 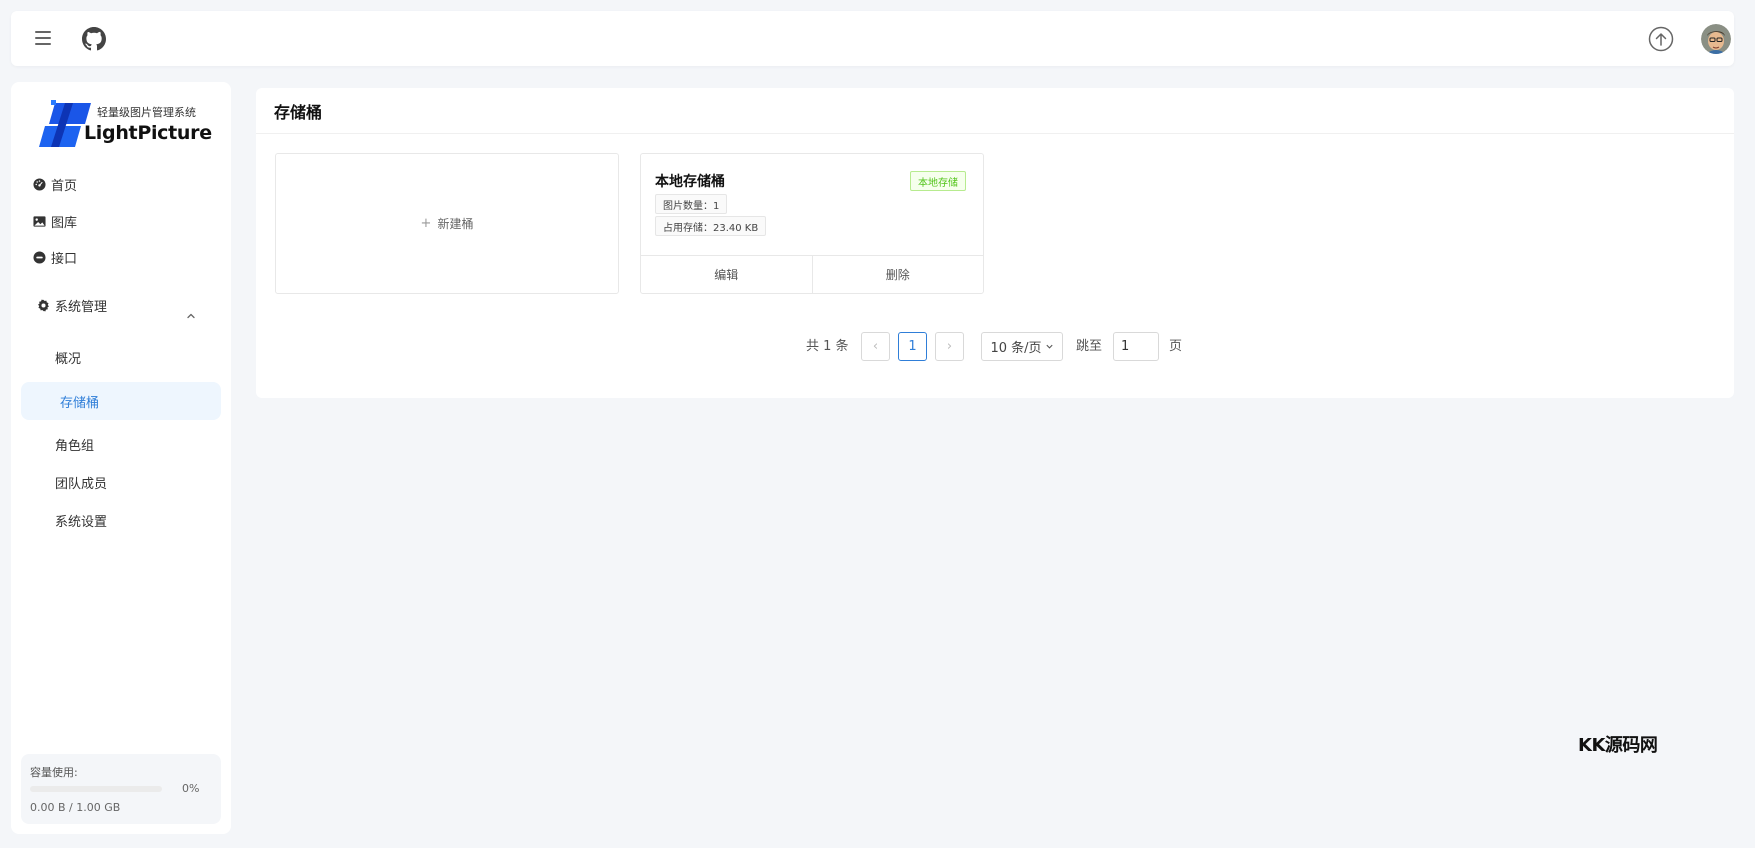 I want to click on image-icon, so click(x=39, y=221).